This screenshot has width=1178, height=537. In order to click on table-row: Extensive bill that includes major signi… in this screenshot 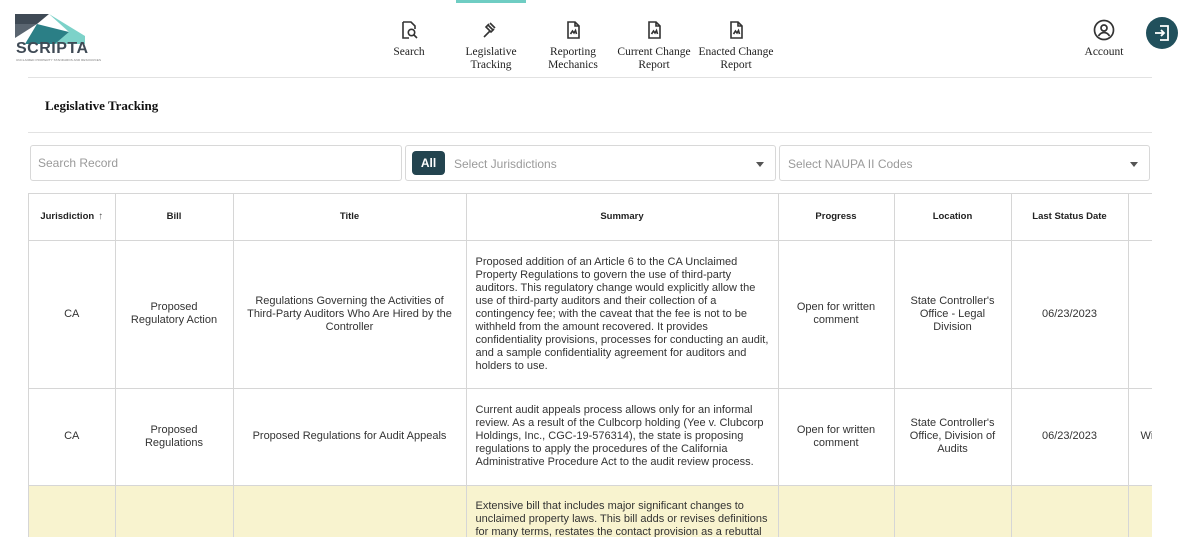, I will do `click(590, 511)`.